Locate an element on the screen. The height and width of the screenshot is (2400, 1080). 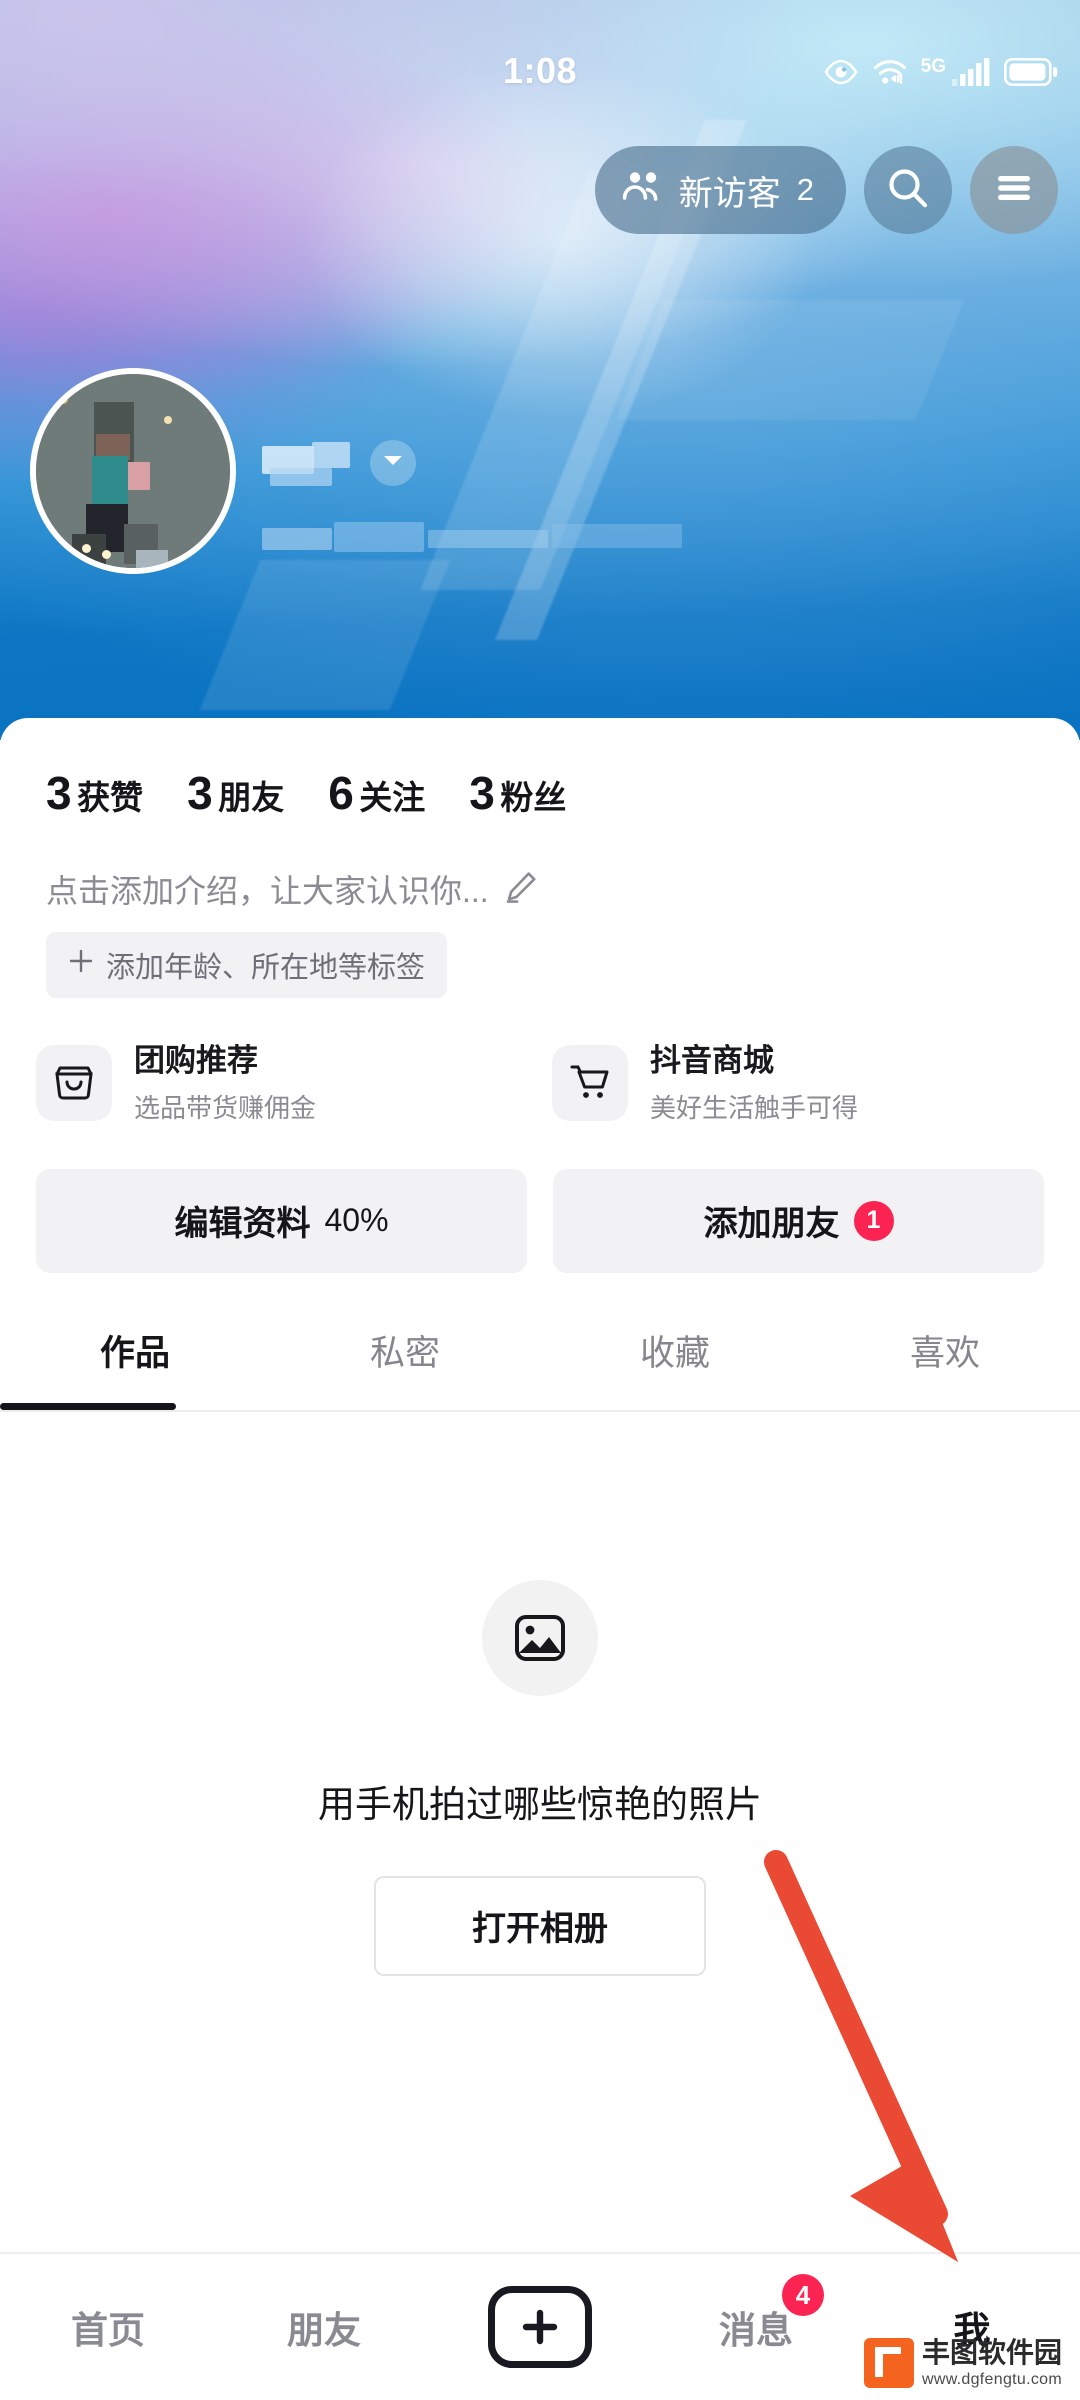
tab-likes: 喜欢 is located at coordinates (945, 1367).